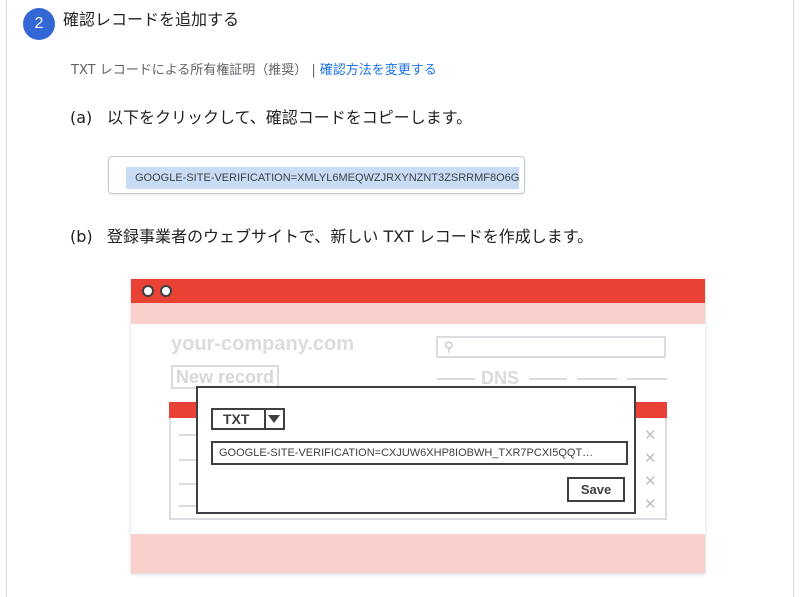 The height and width of the screenshot is (597, 800). I want to click on record-type-value: TXT, so click(236, 419).